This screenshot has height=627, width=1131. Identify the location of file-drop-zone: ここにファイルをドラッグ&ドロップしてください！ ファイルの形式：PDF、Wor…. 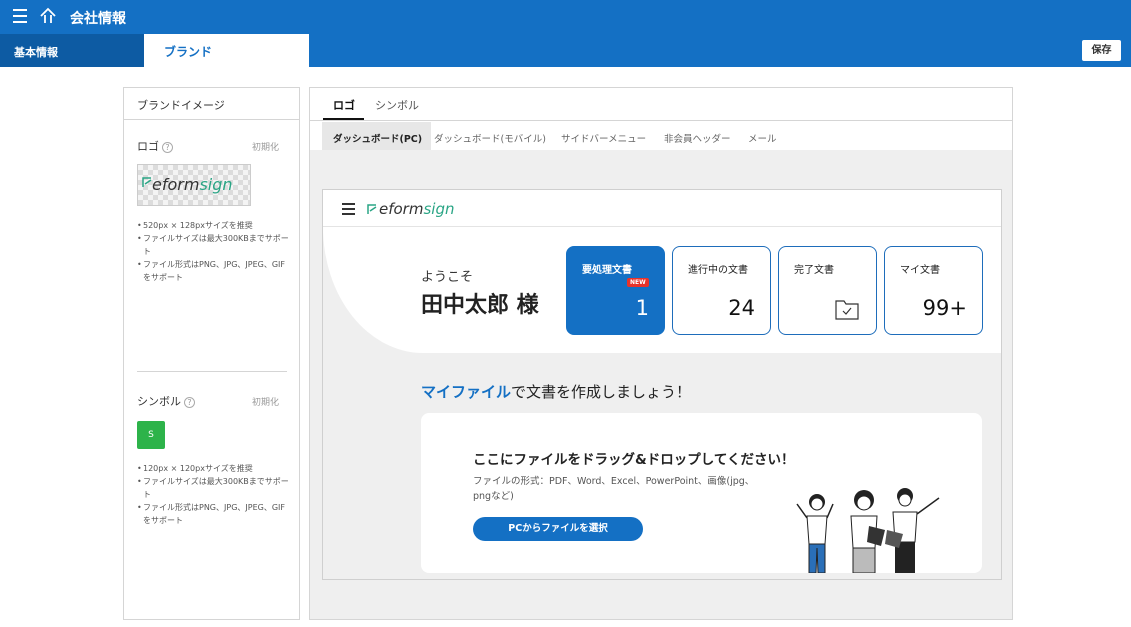
(701, 493).